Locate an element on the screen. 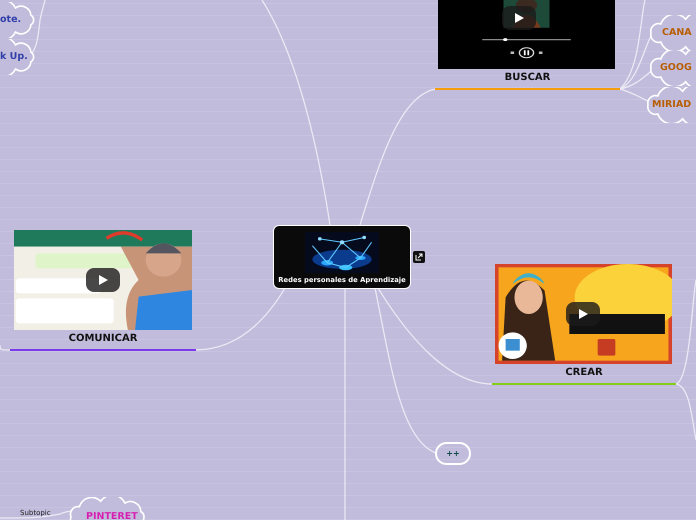 The height and width of the screenshot is (520, 696). connector-line is located at coordinates (5, 348).